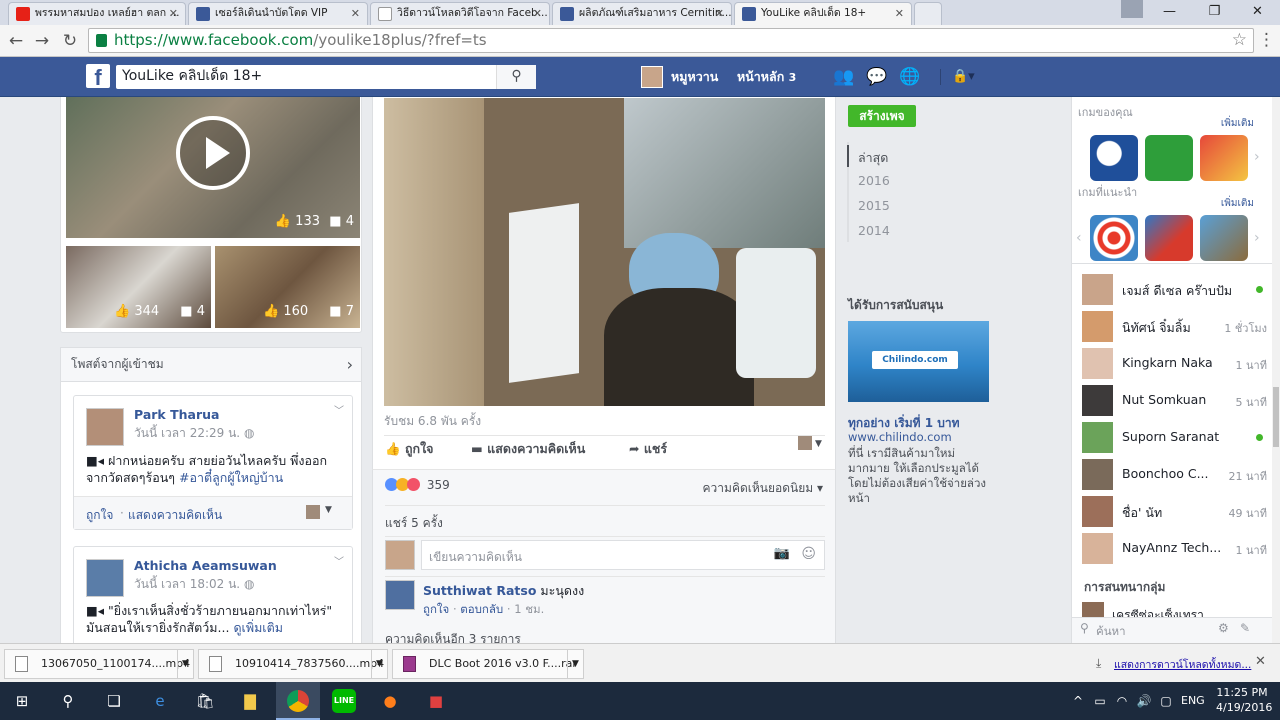  I want to click on snooker-game-icon, so click(1169, 158).